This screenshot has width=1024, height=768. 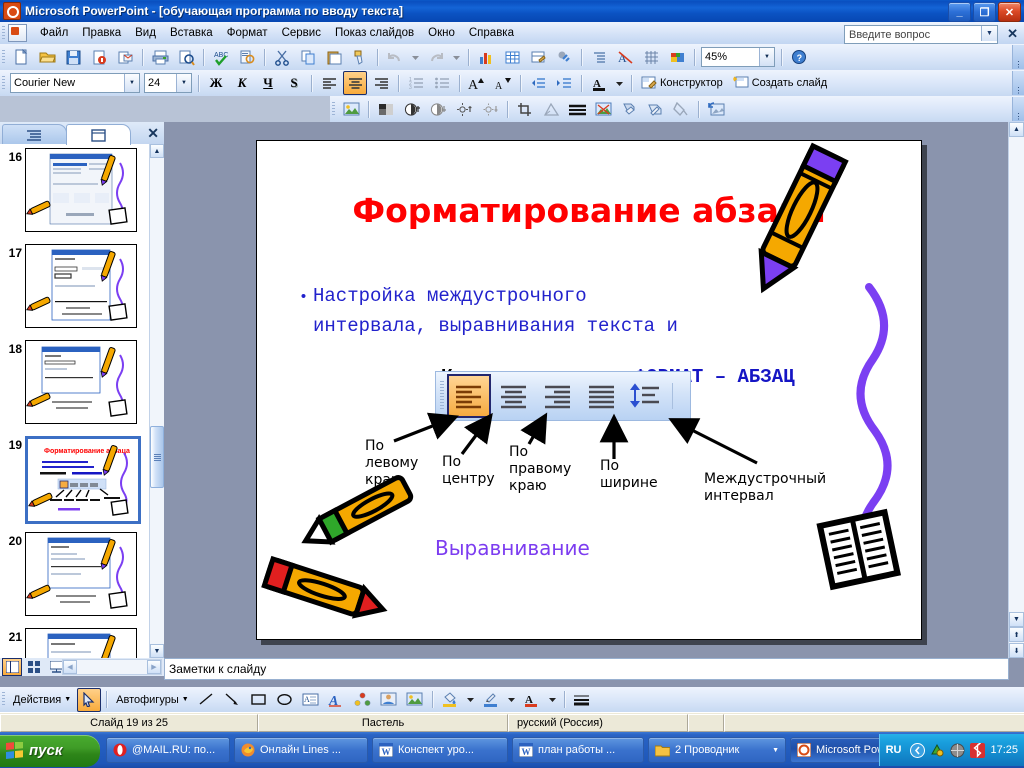 I want to click on scroll-right-icon: ▶, so click(x=154, y=667).